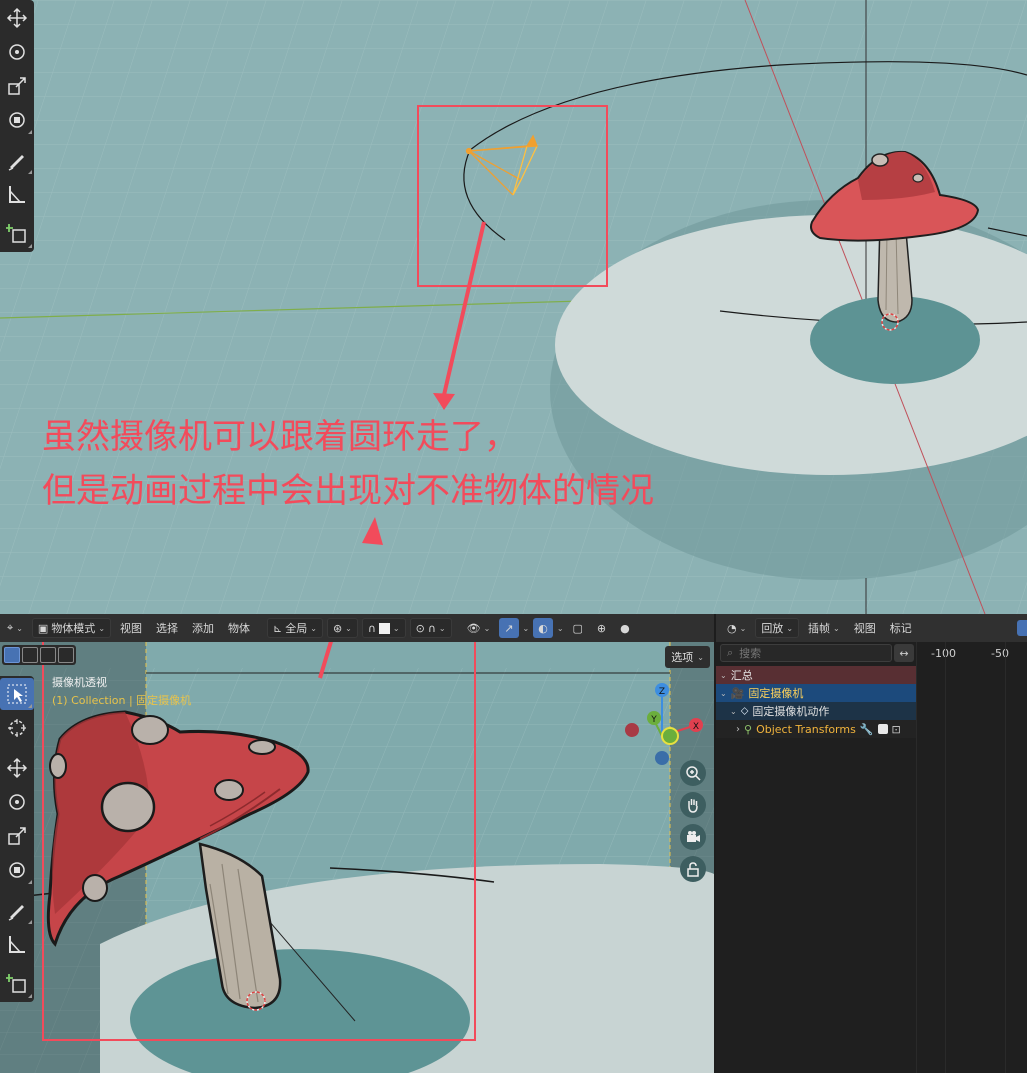 This screenshot has width=1027, height=1073. What do you see at coordinates (295, 628) in the screenshot?
I see `transform-orientation-dropdown: ⊾ 全局 ⌄` at bounding box center [295, 628].